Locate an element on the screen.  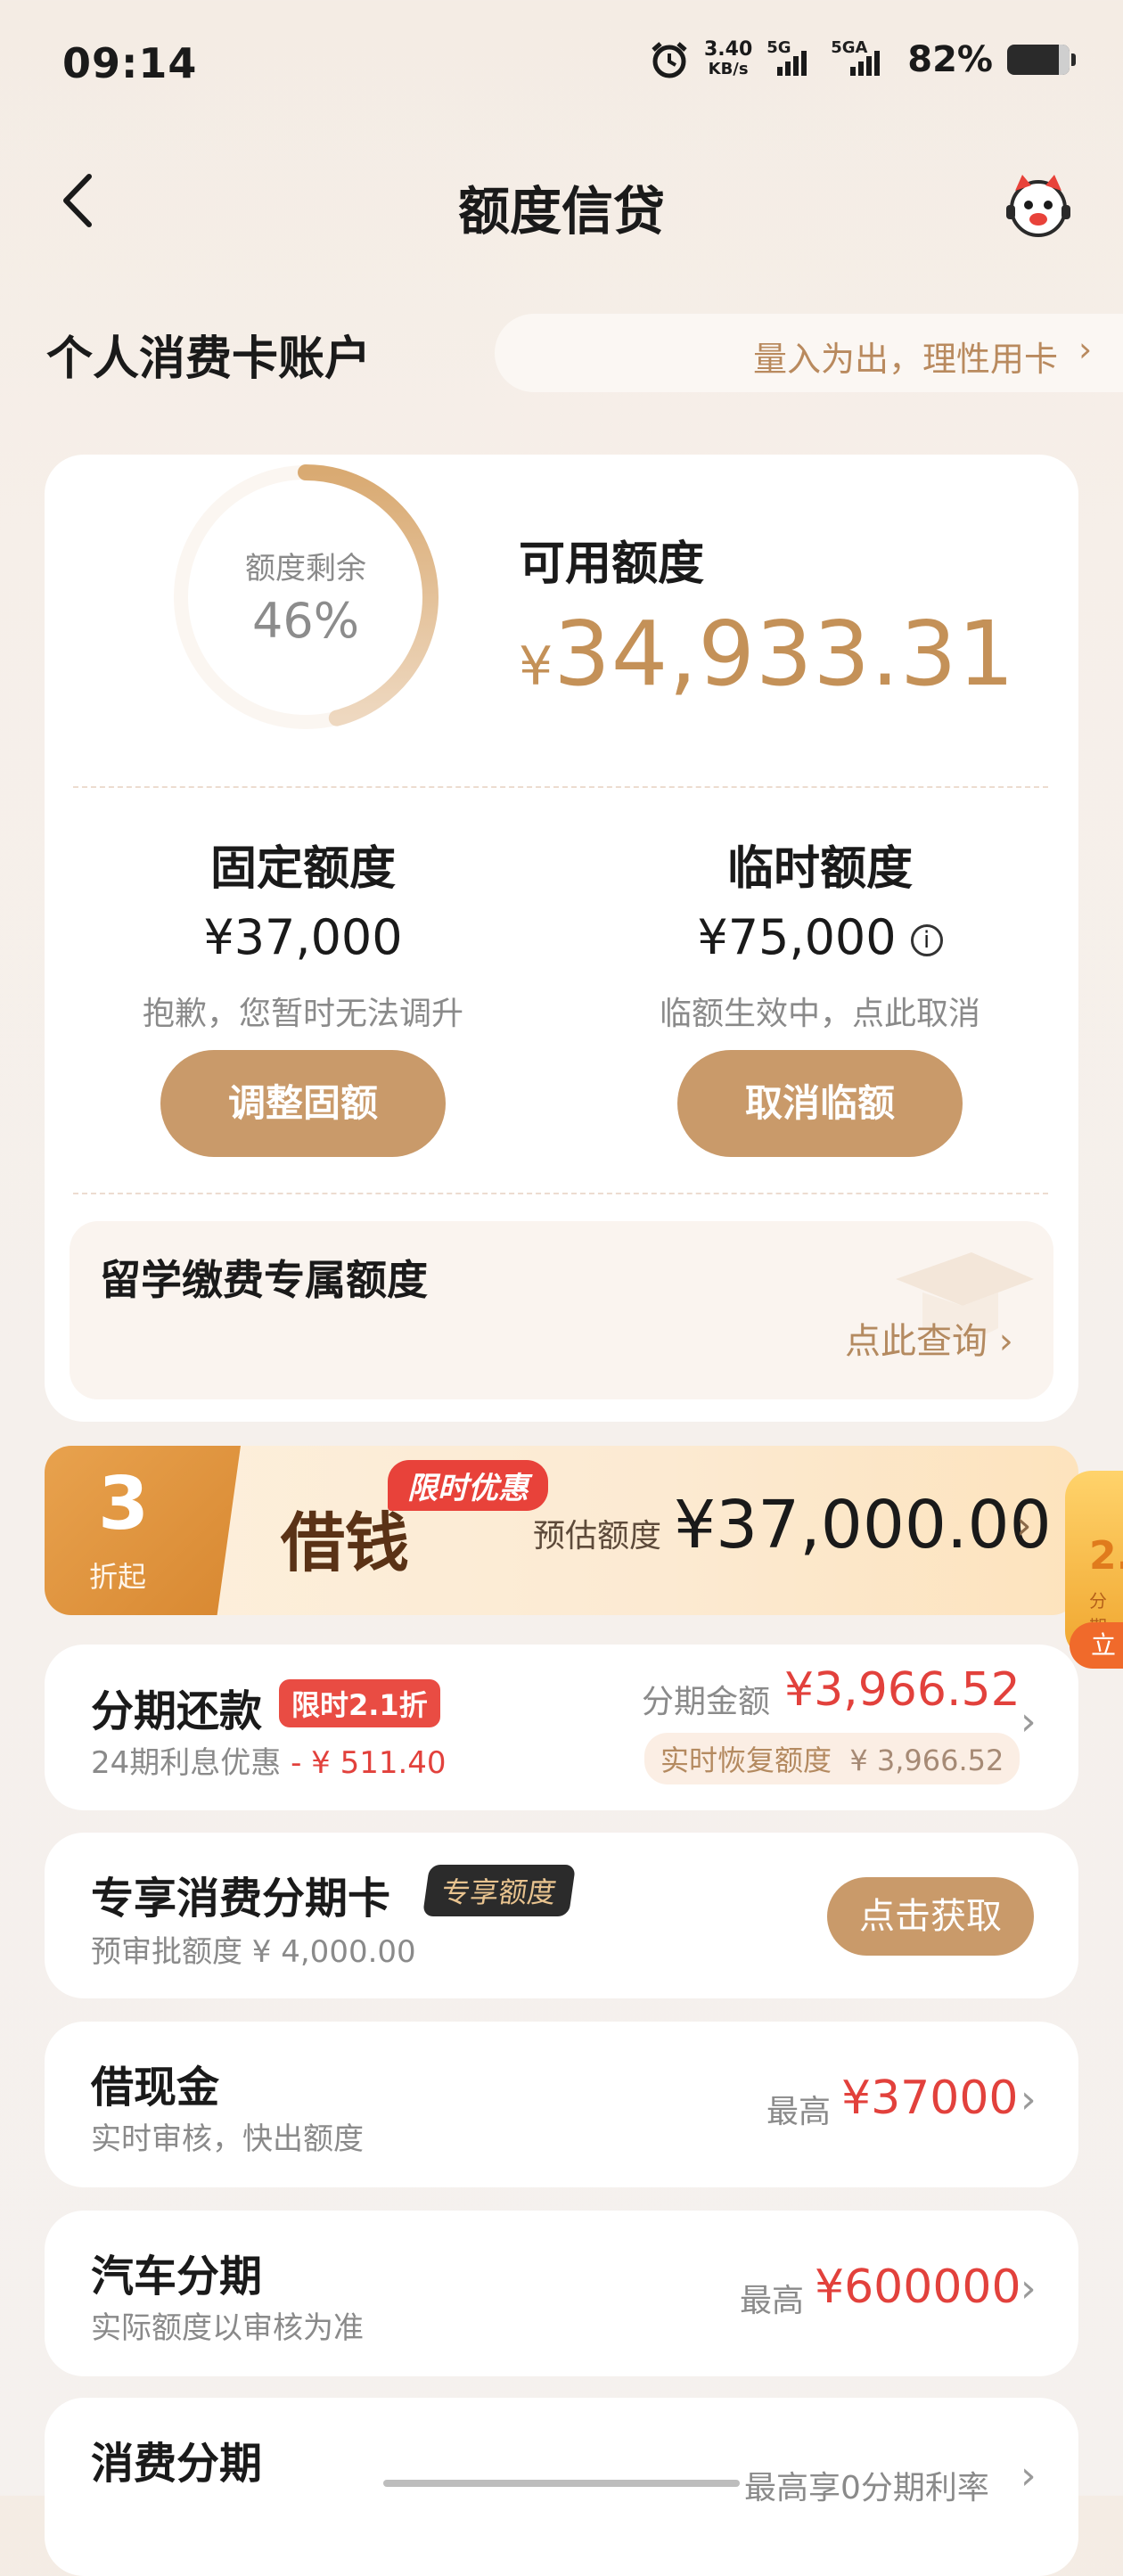
temp-credit-note: 临额生效中，点此取消 is located at coordinates (820, 1011).